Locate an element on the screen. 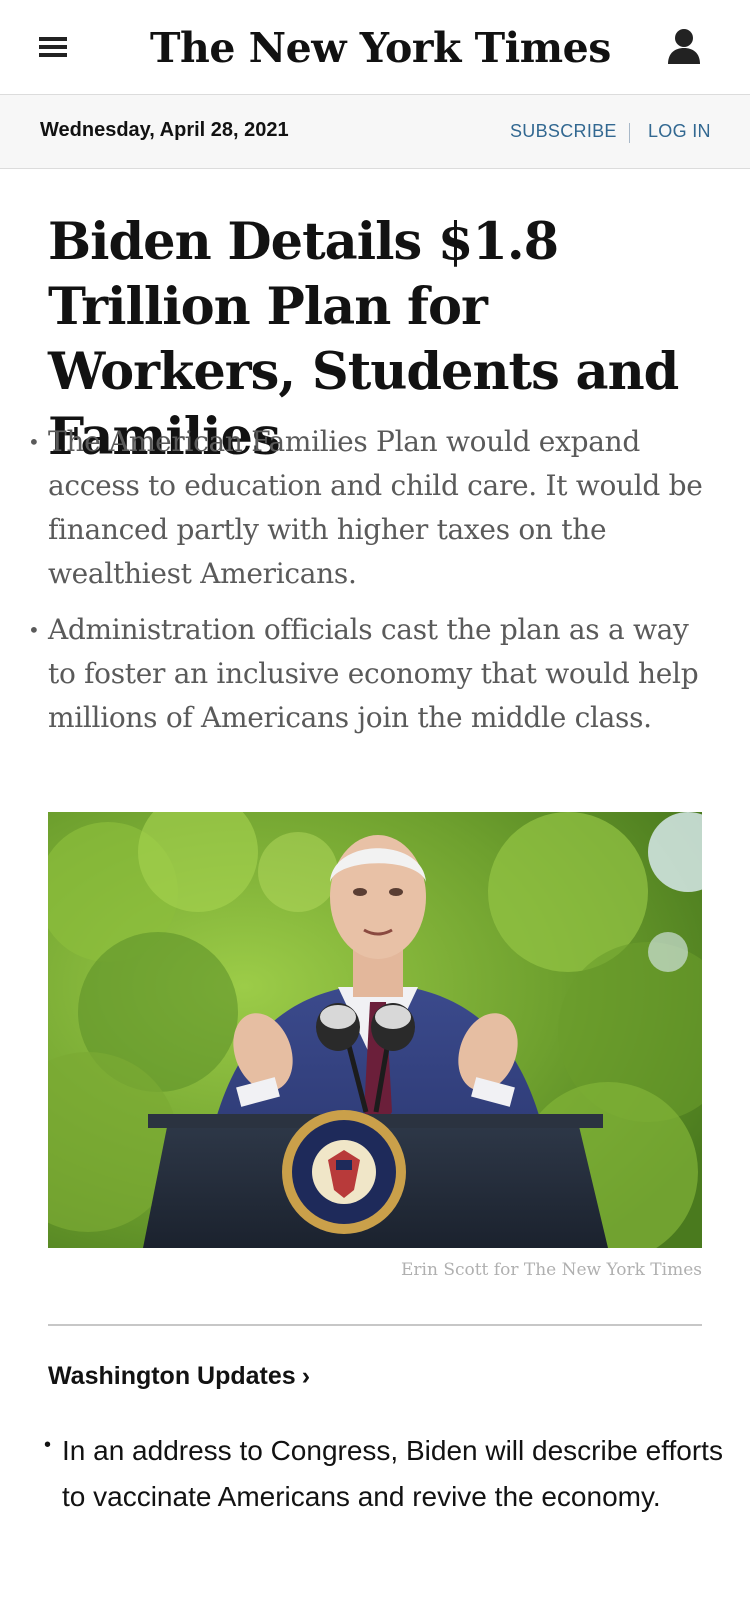  person-icon is located at coordinates (684, 47).